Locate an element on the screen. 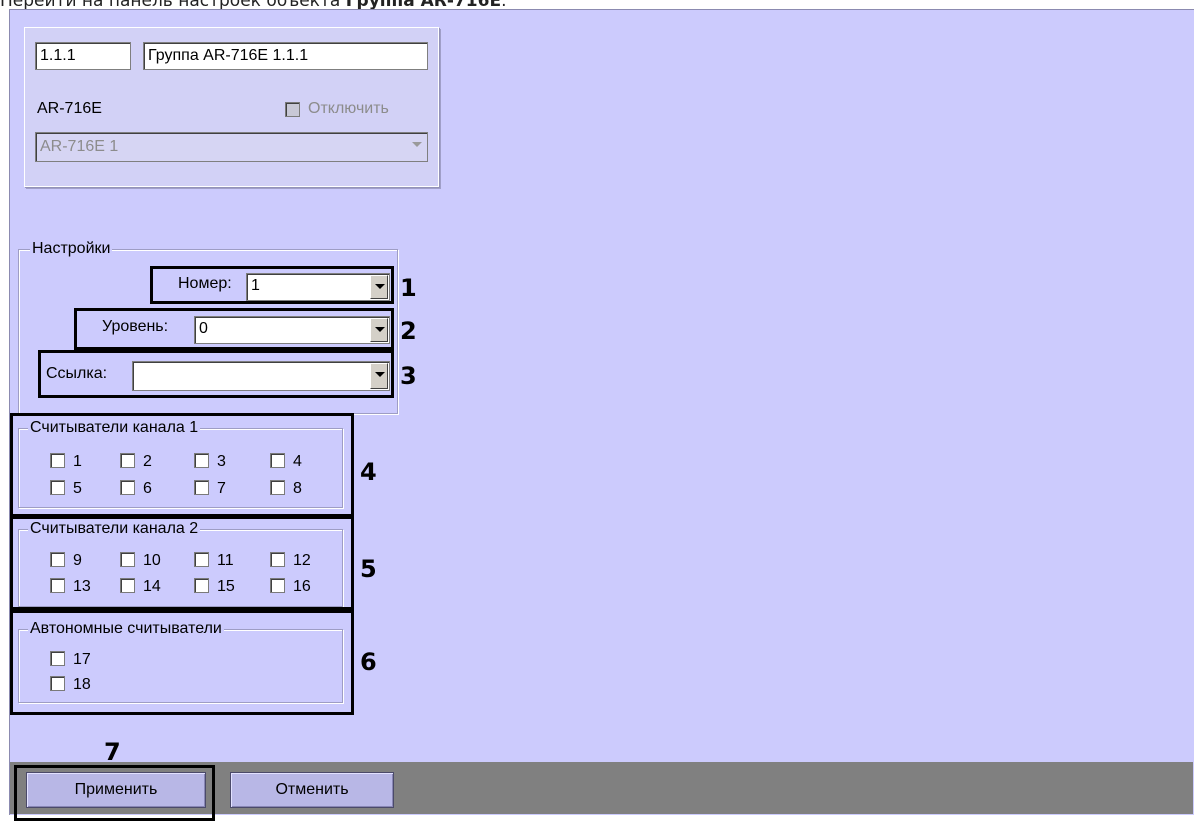 The height and width of the screenshot is (821, 1195). object-type-label: AR-716E is located at coordinates (69, 108).